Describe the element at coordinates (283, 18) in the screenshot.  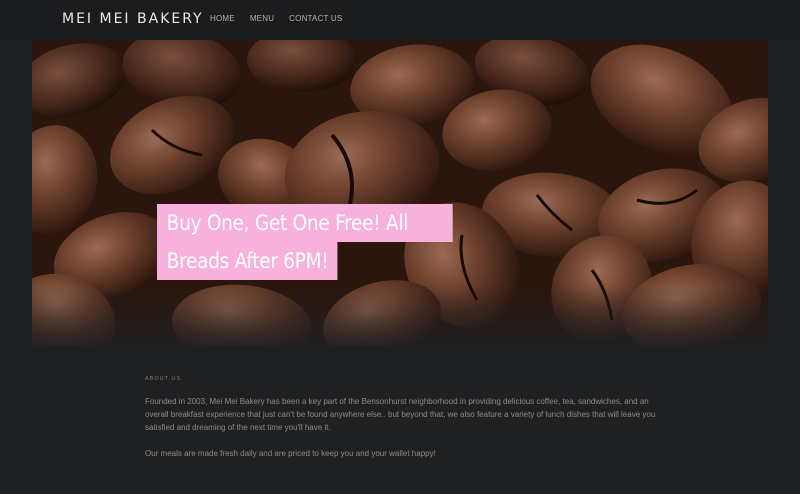
I see `nav-links: HOME MENU CONTACT US` at that location.